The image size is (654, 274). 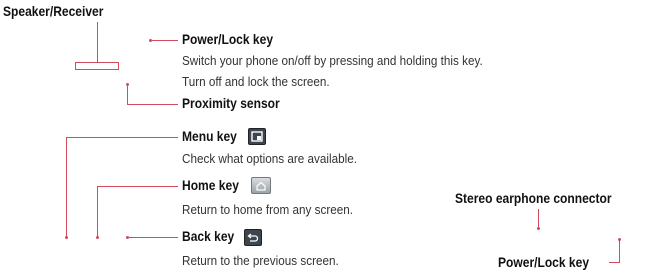 What do you see at coordinates (538, 218) in the screenshot?
I see `earphone-leader-line` at bounding box center [538, 218].